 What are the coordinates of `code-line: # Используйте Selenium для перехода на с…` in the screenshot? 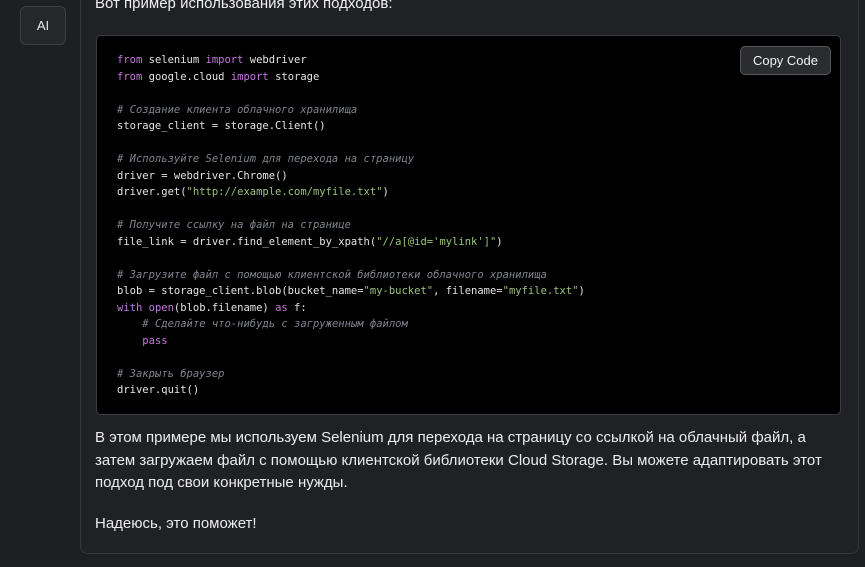 It's located at (351, 159).